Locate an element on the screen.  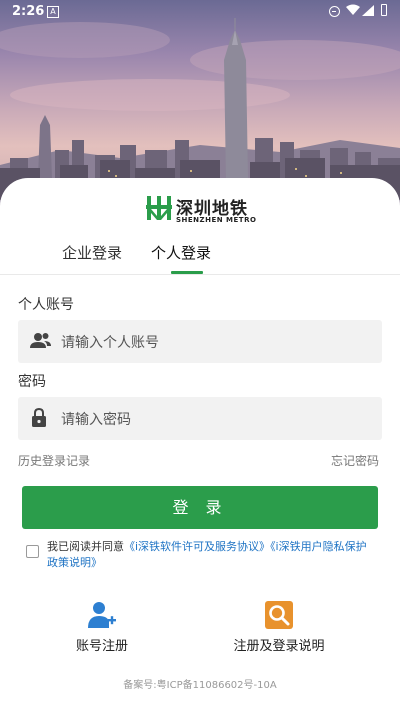
tab-personal-login: 个人登录 is located at coordinates (181, 252).